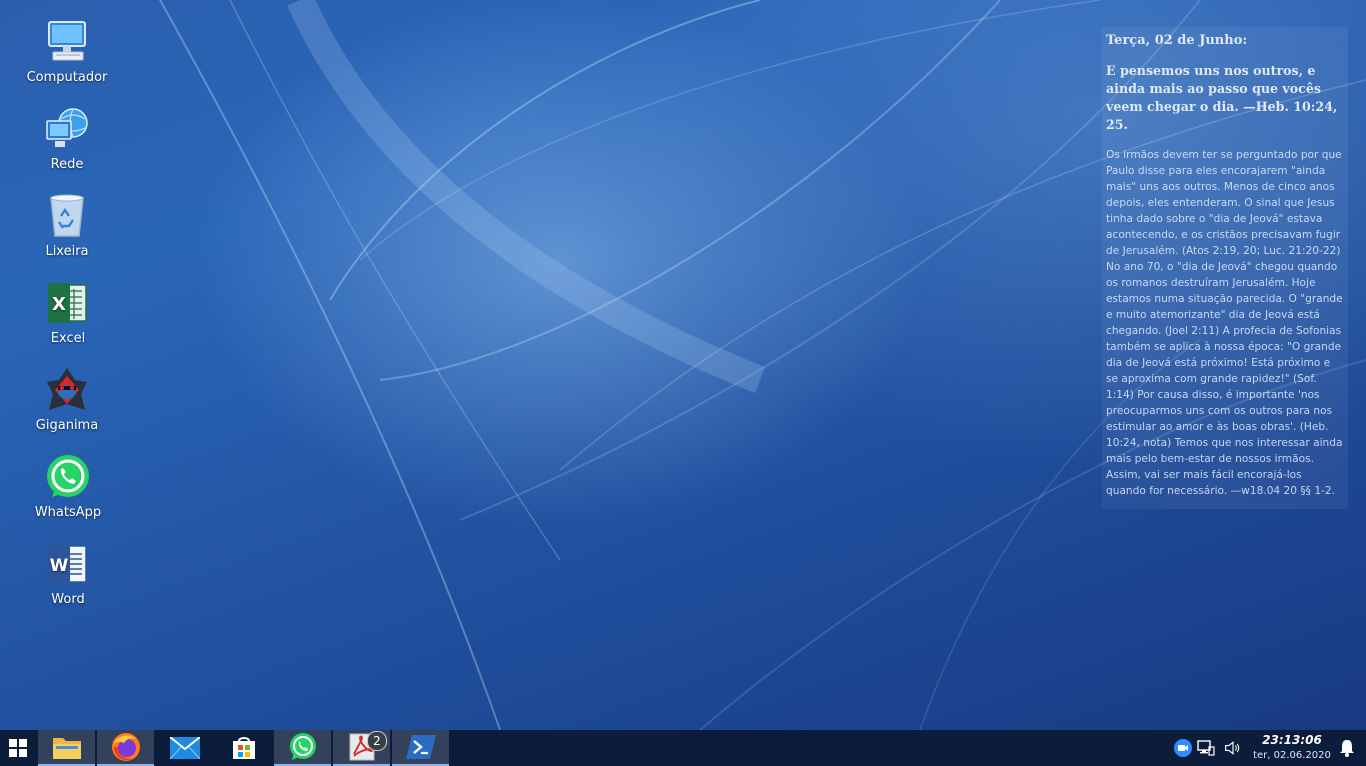  I want to click on taskbar-app-mail, so click(184, 748).